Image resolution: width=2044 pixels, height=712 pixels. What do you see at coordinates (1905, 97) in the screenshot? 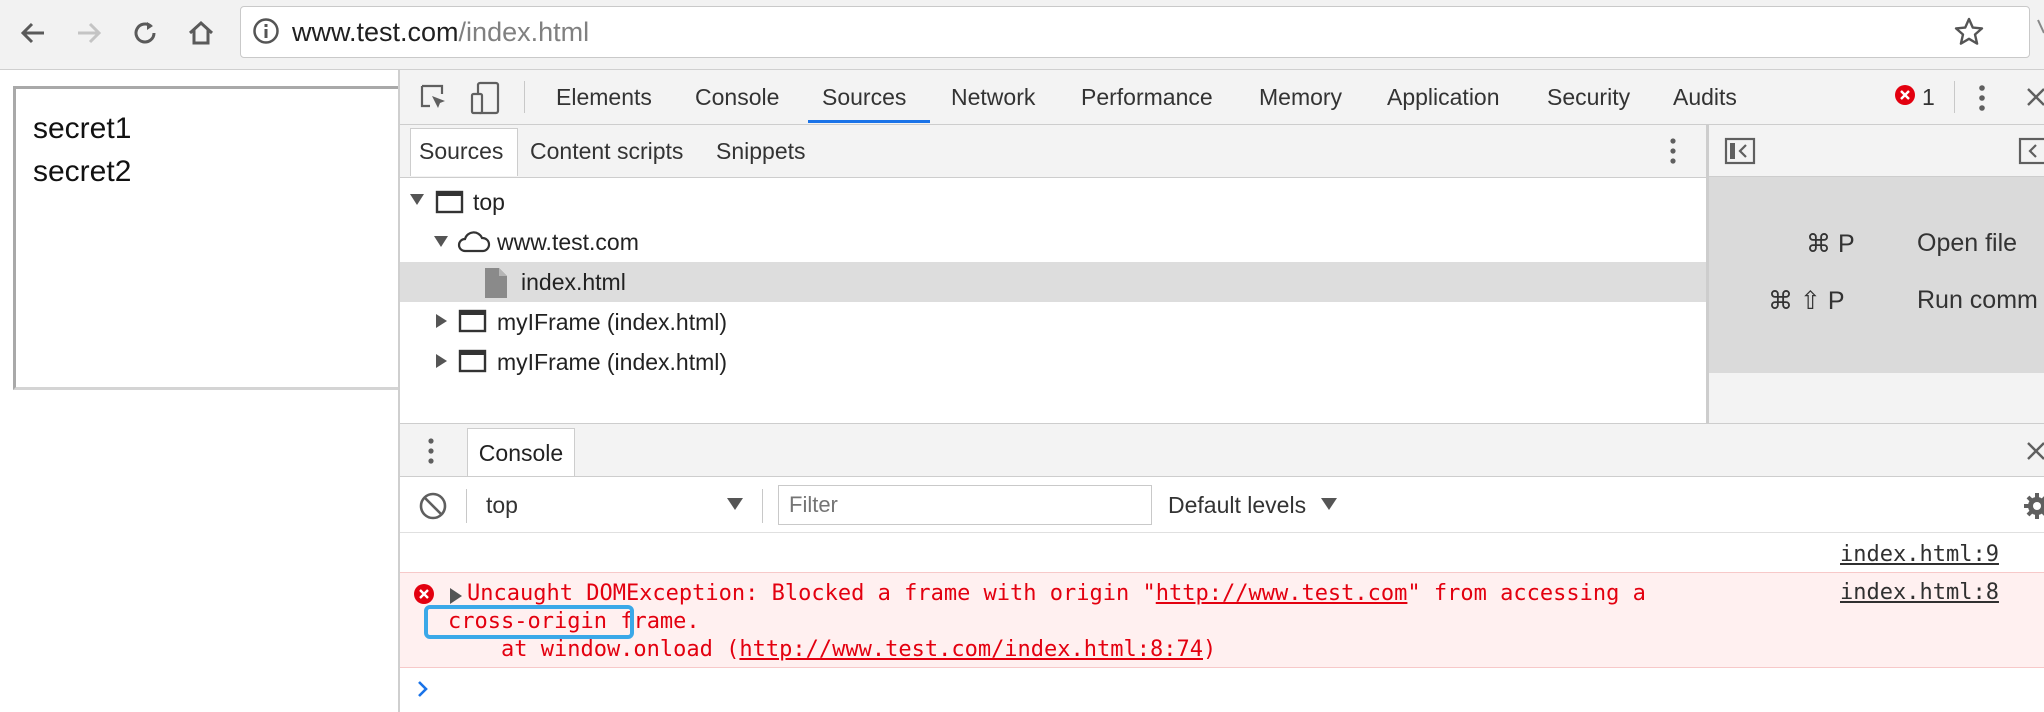
I see `error-count-icon` at bounding box center [1905, 97].